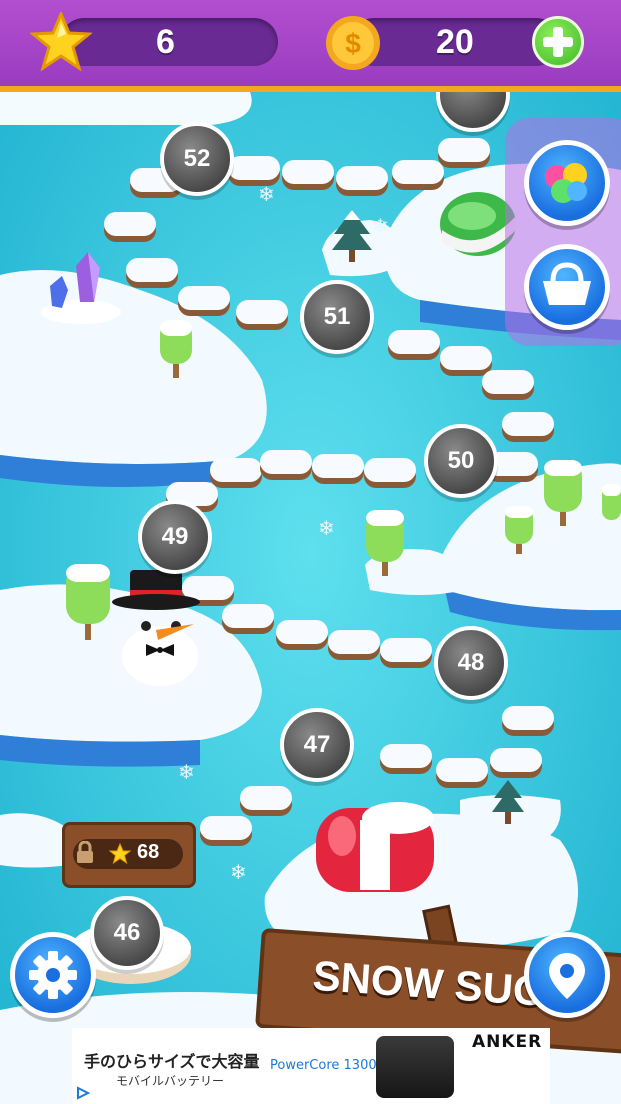 This screenshot has height=1104, width=621. What do you see at coordinates (337, 317) in the screenshot?
I see `level-node: 51` at bounding box center [337, 317].